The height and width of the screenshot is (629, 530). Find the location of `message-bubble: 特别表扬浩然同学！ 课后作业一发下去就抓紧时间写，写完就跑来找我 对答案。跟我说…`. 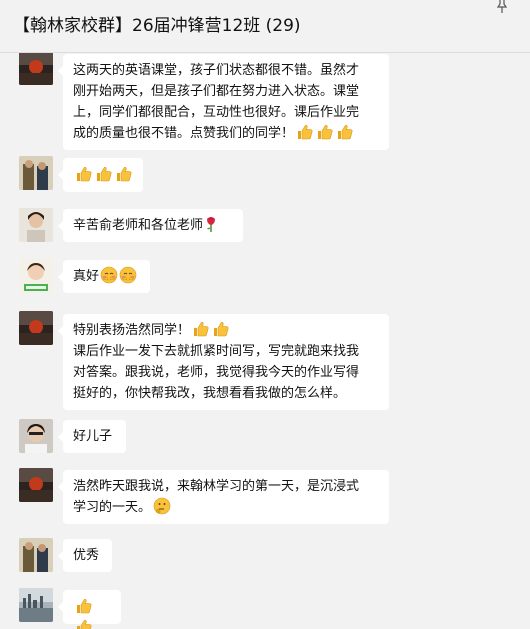

message-bubble: 特别表扬浩然同学！ 课后作业一发下去就抓紧时间写，写完就跑来找我 对答案。跟我说… is located at coordinates (223, 362).